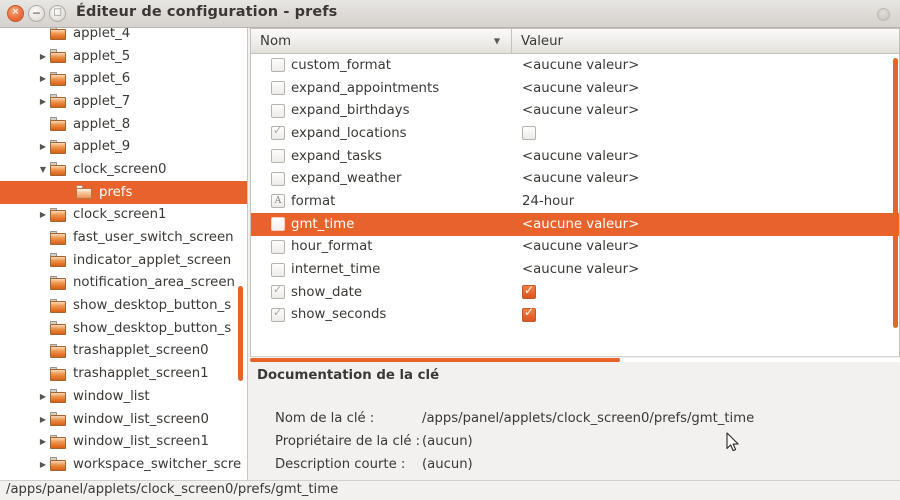  Describe the element at coordinates (123, 351) in the screenshot. I see `tree-item: trashapplet_screen0` at that location.